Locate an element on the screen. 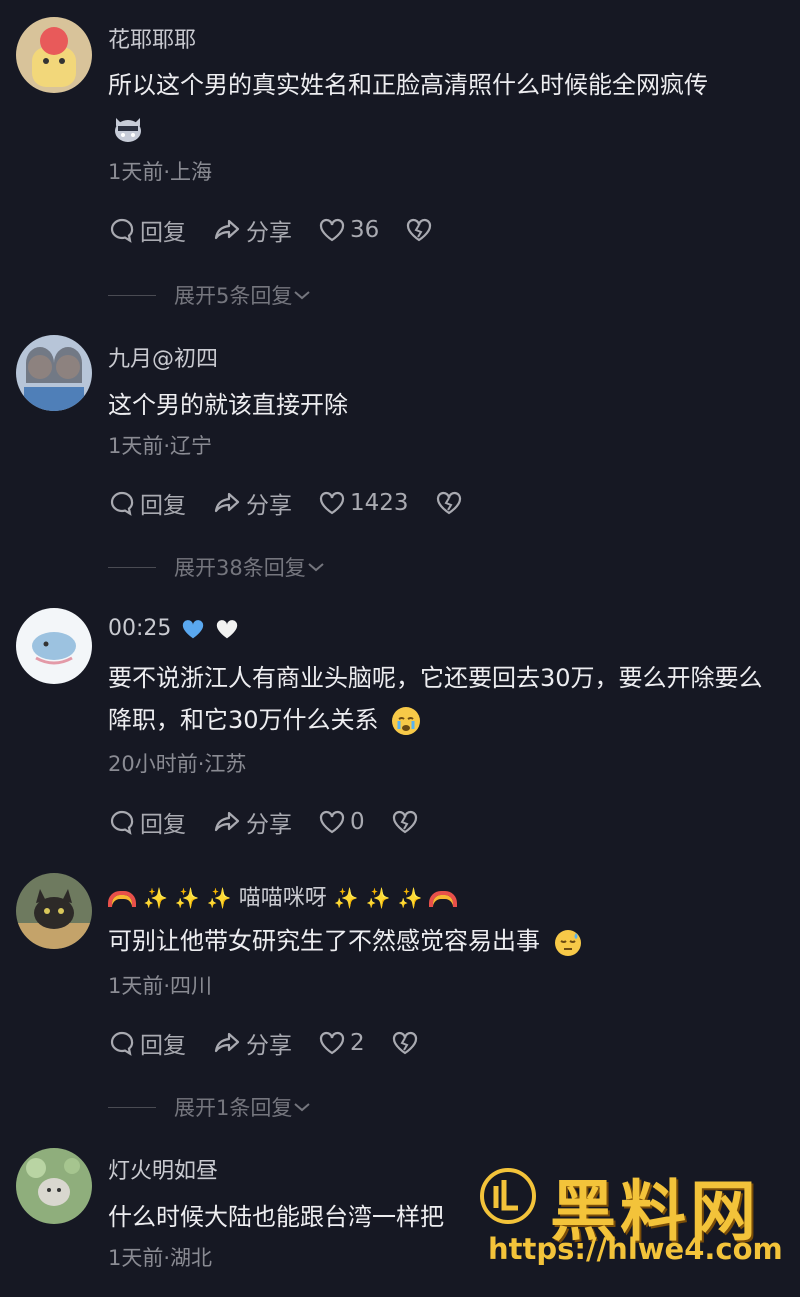  like-button: 0 is located at coordinates (341, 822).